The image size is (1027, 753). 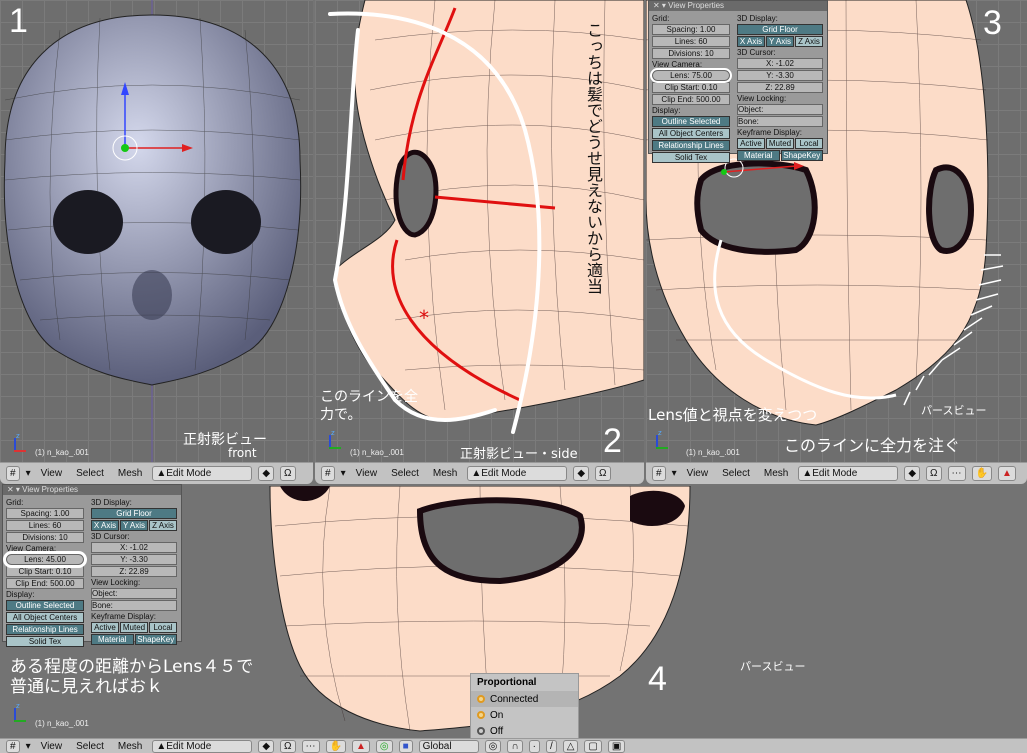 What do you see at coordinates (134, 513) in the screenshot?
I see `grid-floor-toggle: Grid Floor` at bounding box center [134, 513].